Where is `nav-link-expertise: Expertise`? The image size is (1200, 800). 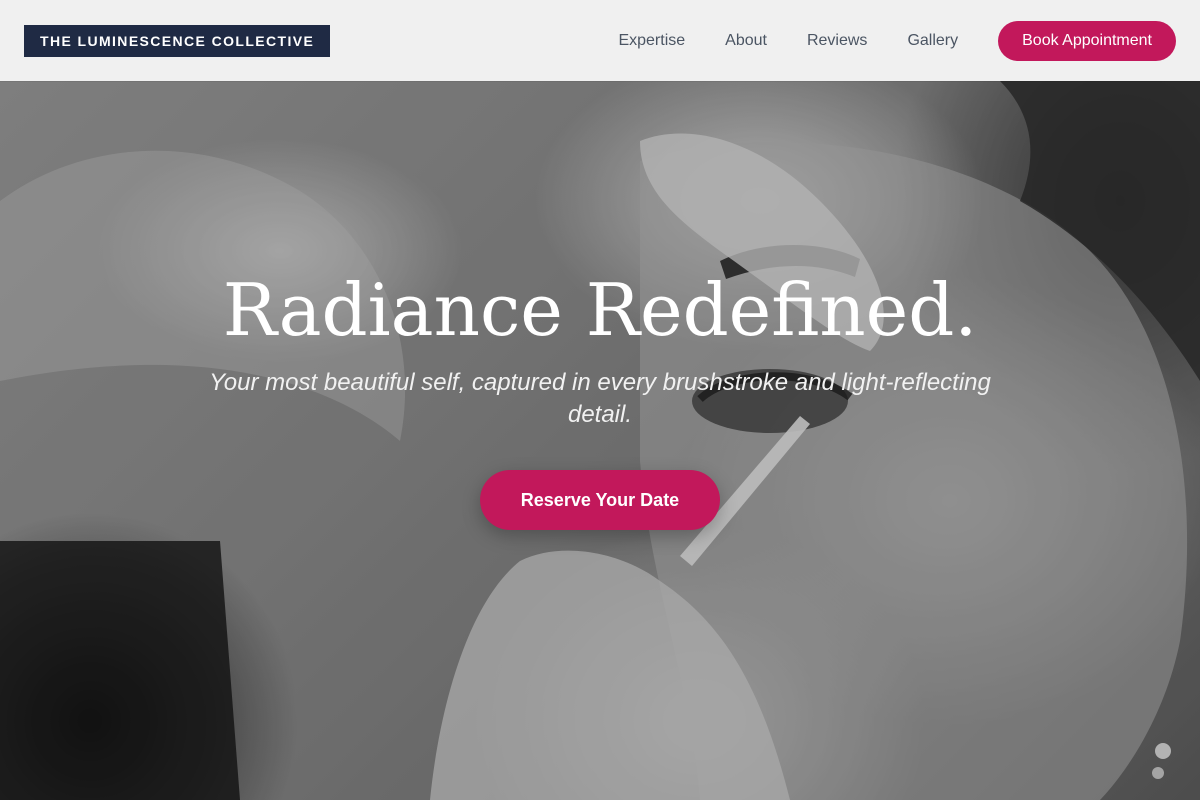 nav-link-expertise: Expertise is located at coordinates (651, 41).